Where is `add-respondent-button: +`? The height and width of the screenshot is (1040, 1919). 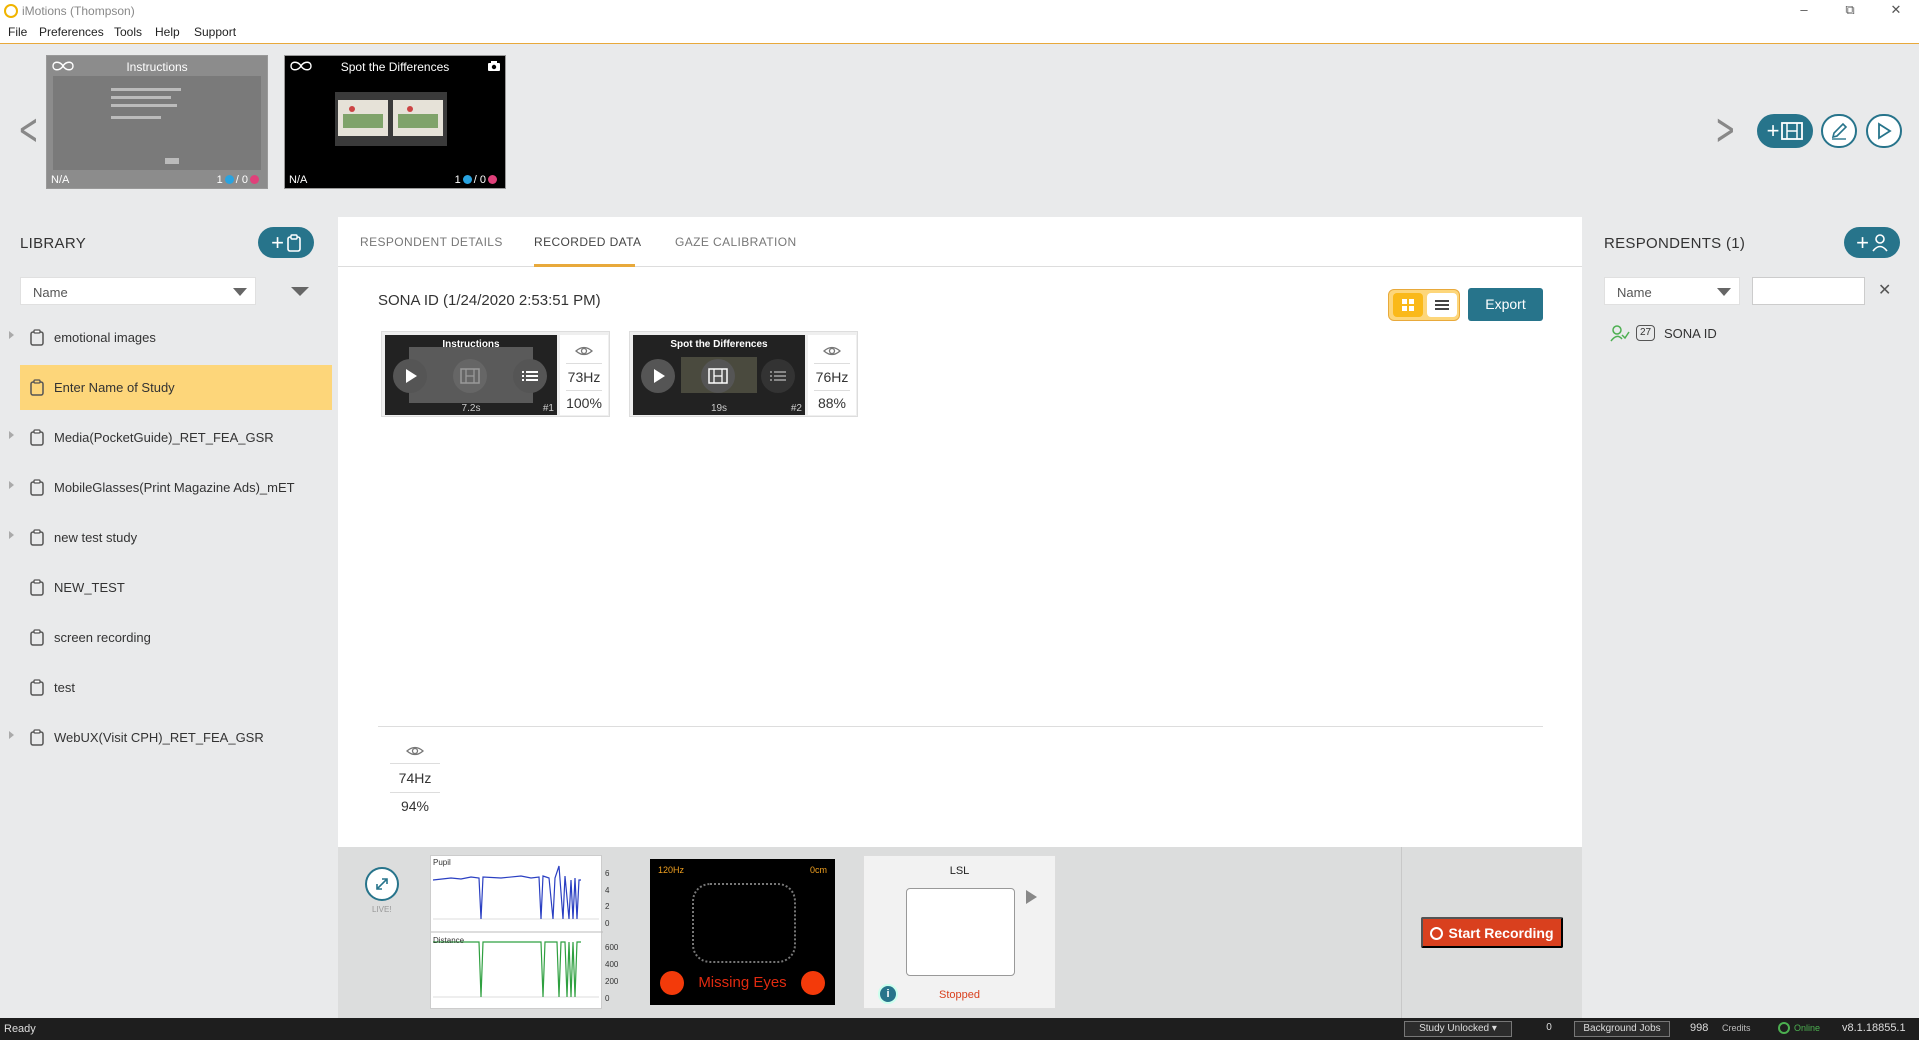
add-respondent-button: + is located at coordinates (1872, 242).